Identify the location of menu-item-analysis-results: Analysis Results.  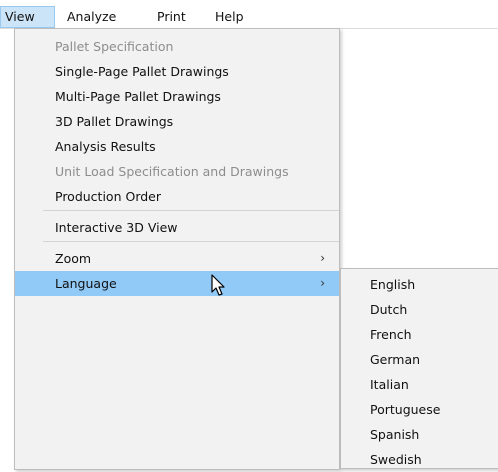
(177, 146).